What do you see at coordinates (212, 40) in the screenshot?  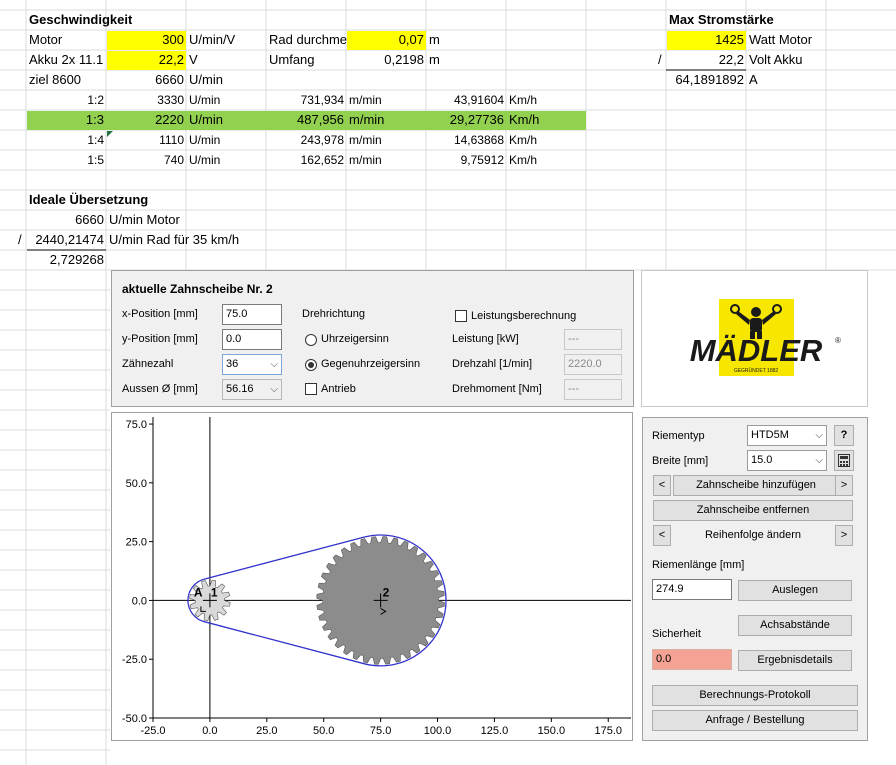 I see `motor-kv-unit: U/min/V` at bounding box center [212, 40].